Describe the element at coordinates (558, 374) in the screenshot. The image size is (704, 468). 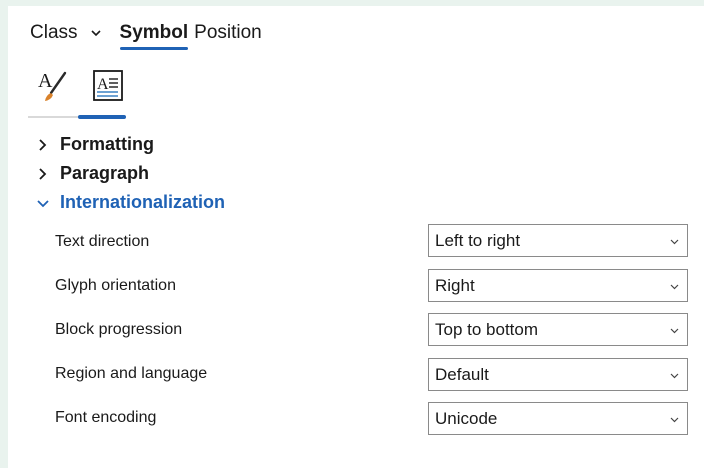
I see `region-language-dropdown: Default` at that location.